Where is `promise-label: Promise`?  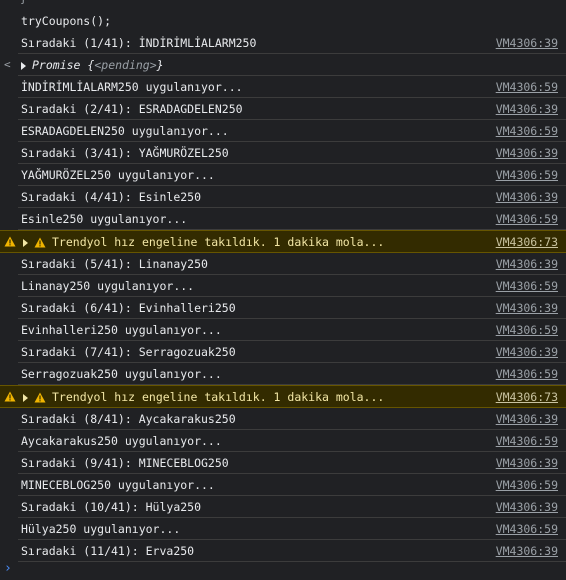 promise-label: Promise is located at coordinates (56, 65).